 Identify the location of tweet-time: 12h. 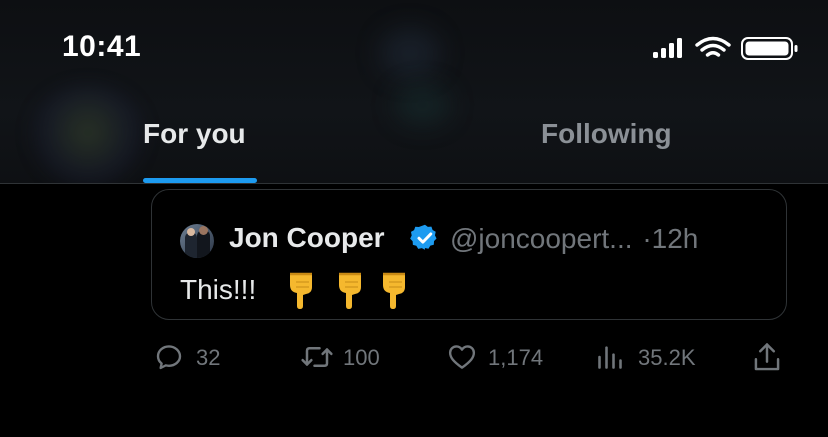
(675, 238).